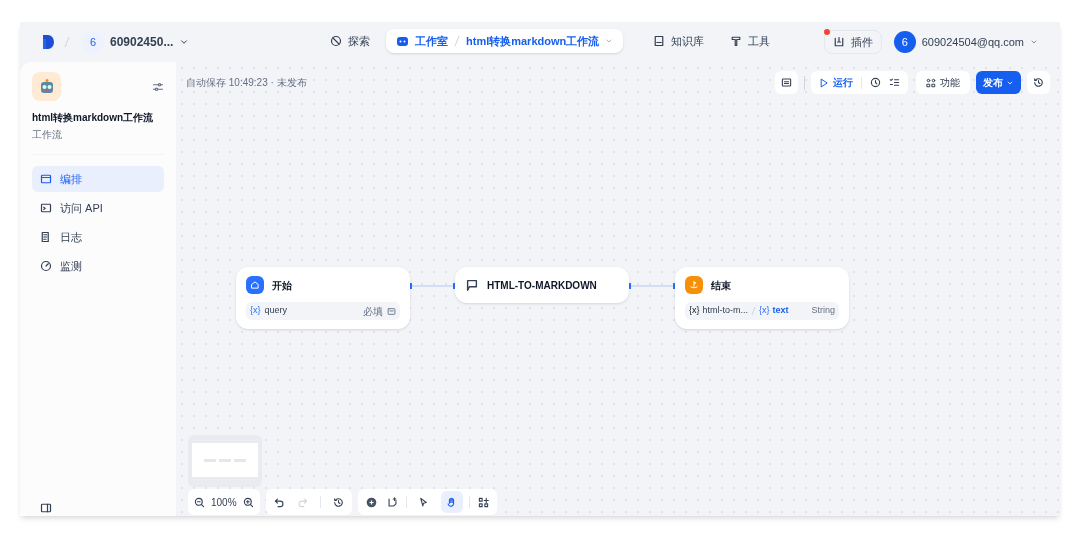 Image resolution: width=1080 pixels, height=536 pixels. Describe the element at coordinates (736, 41) in the screenshot. I see `hammer-icon` at that location.